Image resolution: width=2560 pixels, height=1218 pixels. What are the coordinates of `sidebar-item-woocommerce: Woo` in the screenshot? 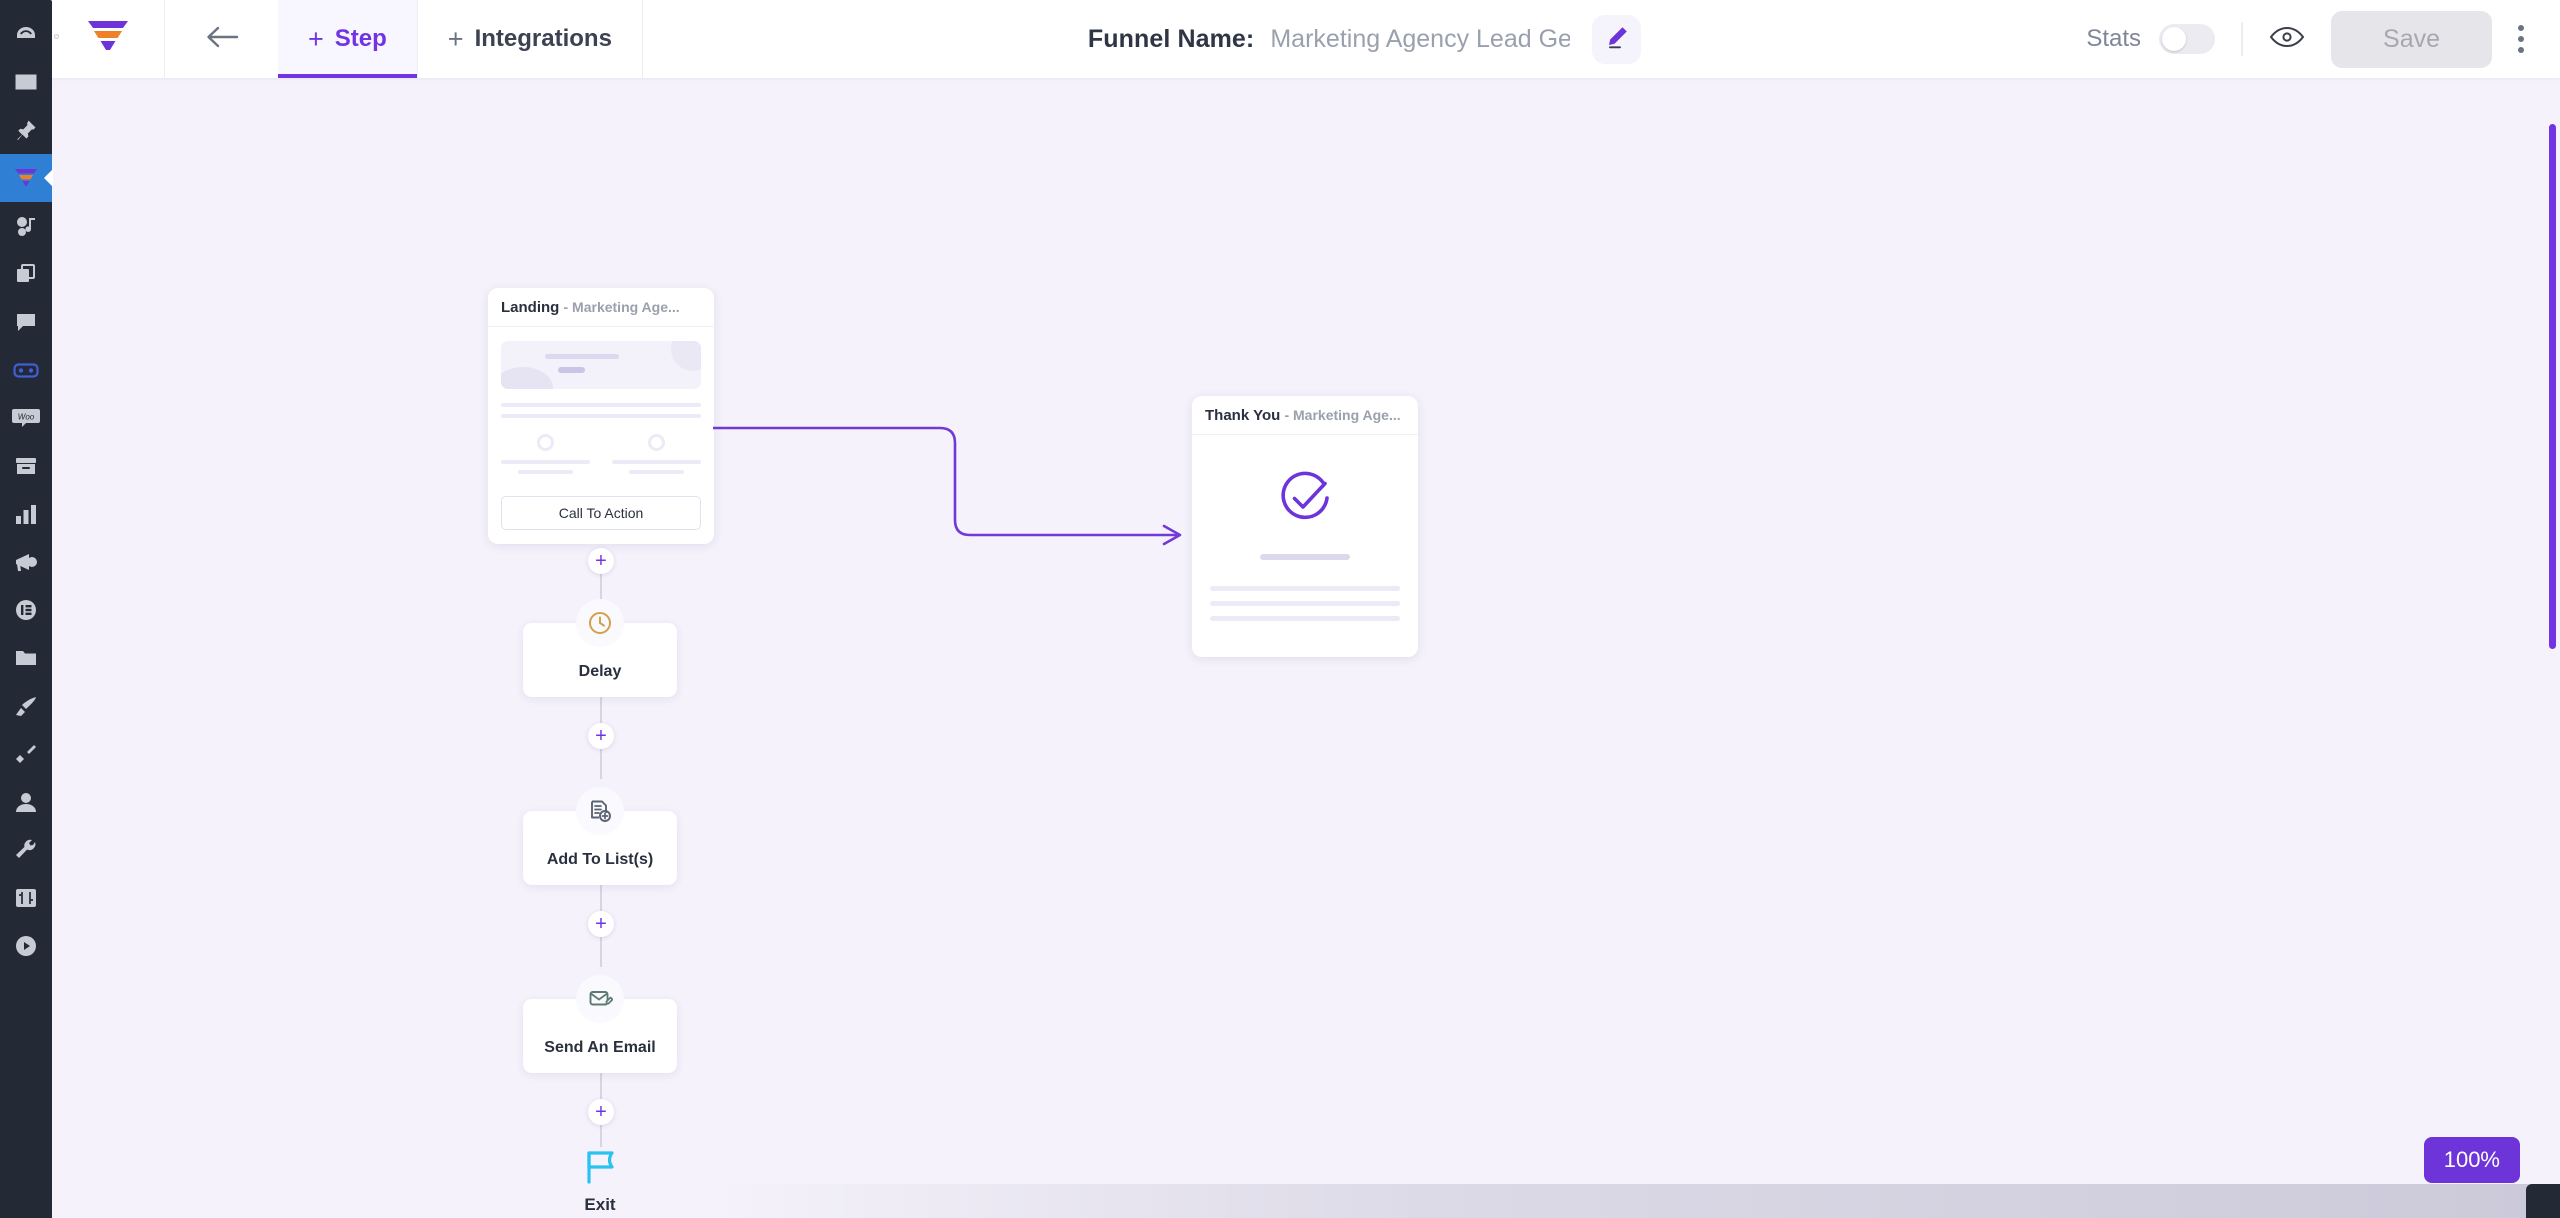 It's located at (26, 418).